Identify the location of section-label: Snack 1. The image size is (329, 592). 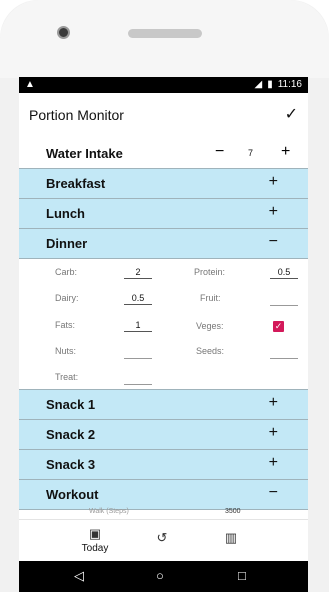
(71, 404).